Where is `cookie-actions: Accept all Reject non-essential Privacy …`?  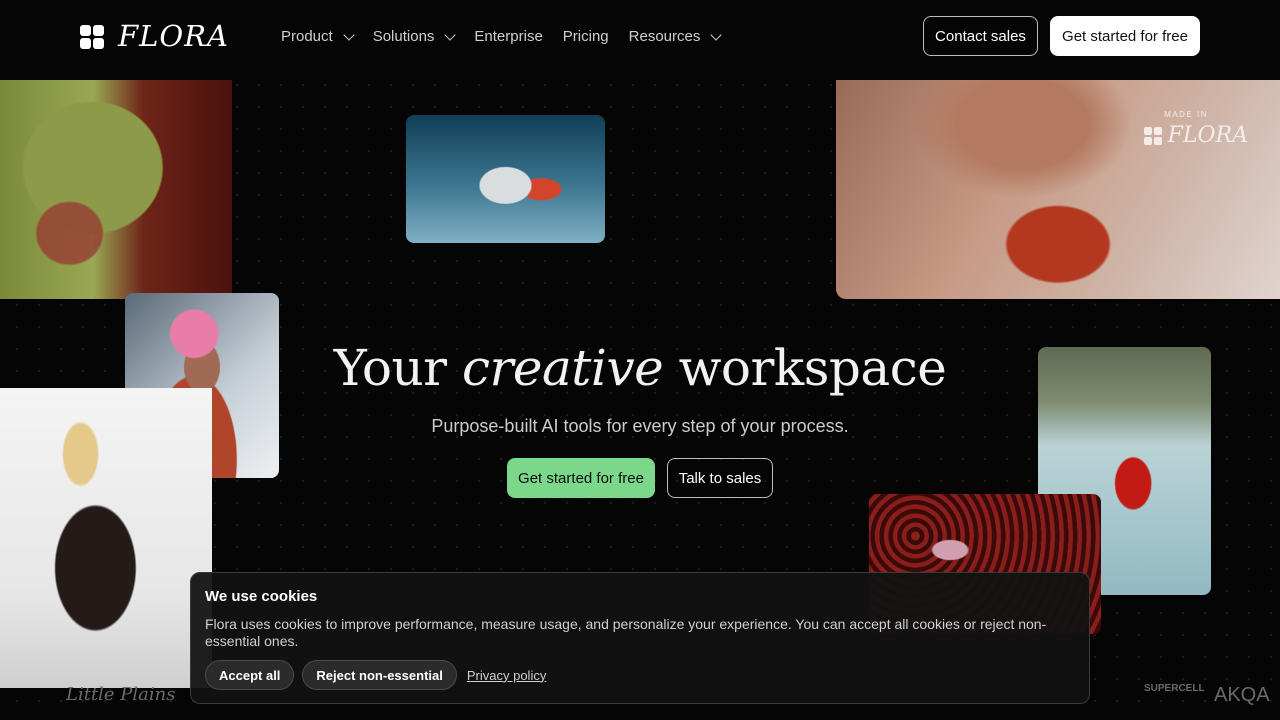
cookie-actions: Accept all Reject non-essential Privacy … is located at coordinates (375, 675).